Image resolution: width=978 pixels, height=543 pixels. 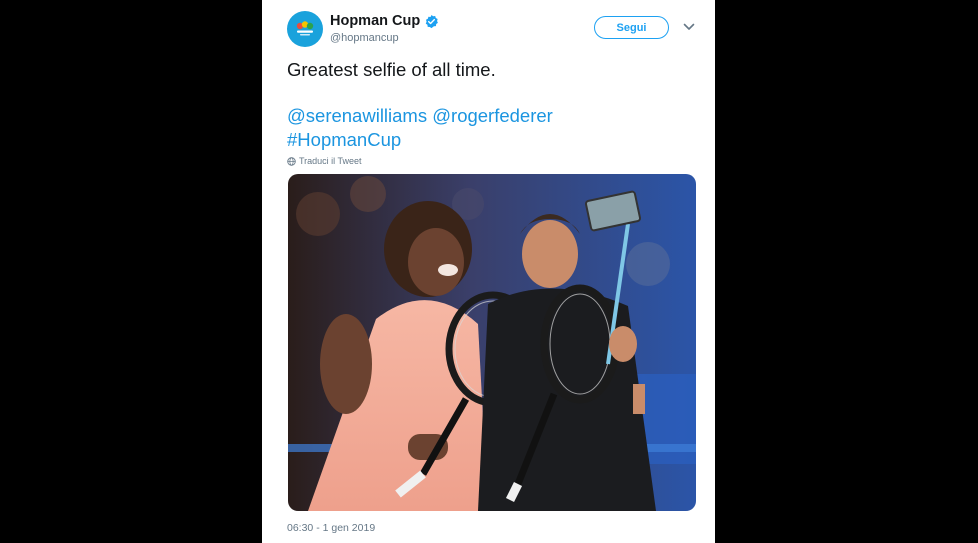 I want to click on more-options-button, so click(x=689, y=27).